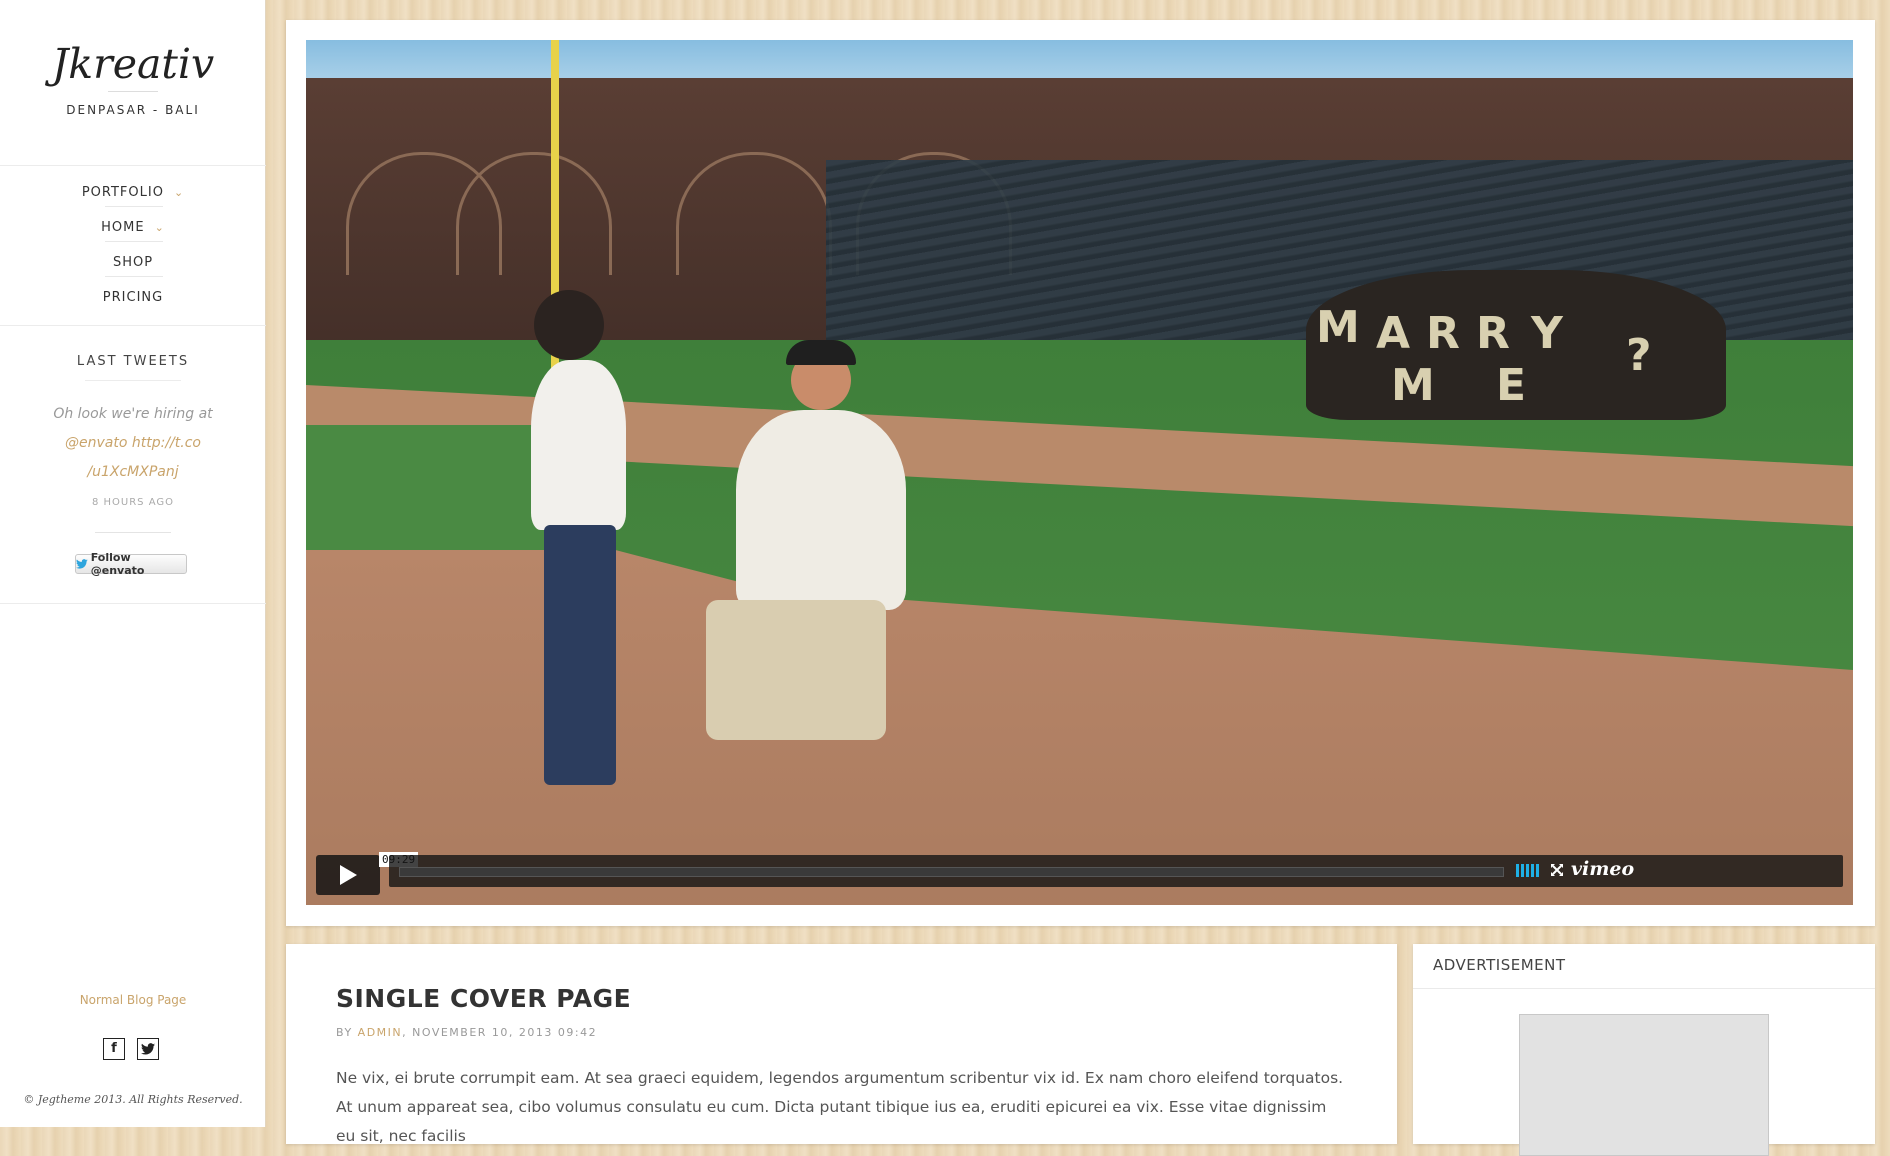 Image resolution: width=1890 pixels, height=1156 pixels. I want to click on sign-letter: A, so click(1393, 333).